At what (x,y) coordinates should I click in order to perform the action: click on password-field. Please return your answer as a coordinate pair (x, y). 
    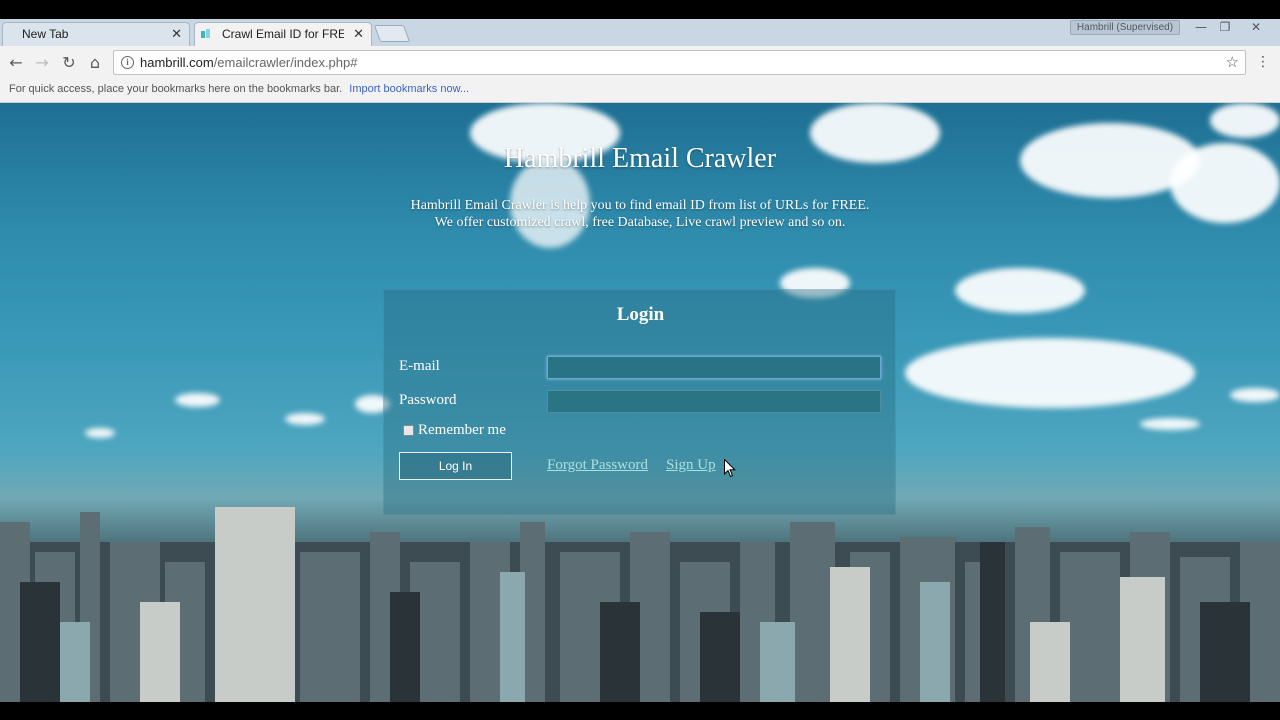
    Looking at the image, I should click on (714, 401).